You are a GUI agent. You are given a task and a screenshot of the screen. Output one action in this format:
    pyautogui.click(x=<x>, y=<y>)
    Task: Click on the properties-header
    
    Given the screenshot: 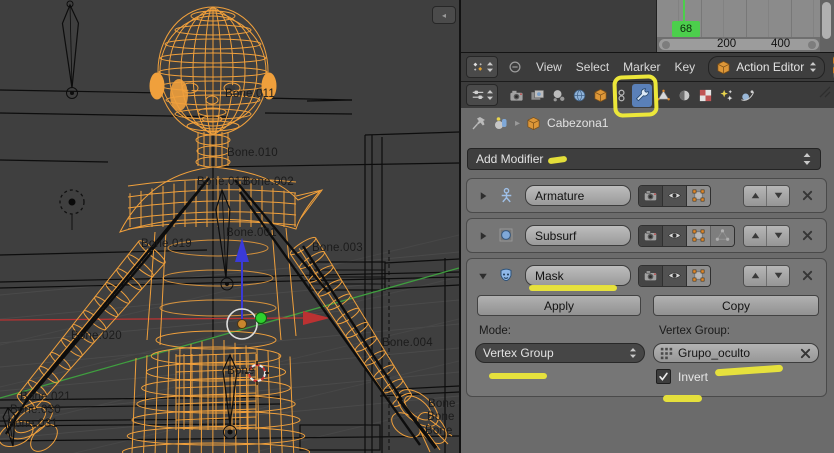 What is the action you would take?
    pyautogui.click(x=647, y=95)
    